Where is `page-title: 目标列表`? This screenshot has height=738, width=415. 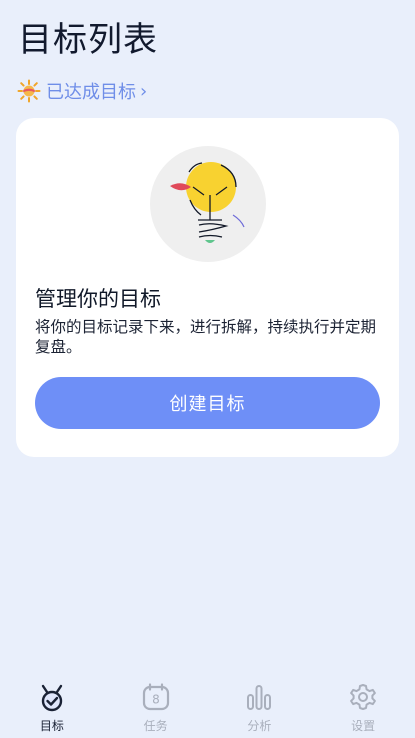
page-title: 目标列表 is located at coordinates (88, 40).